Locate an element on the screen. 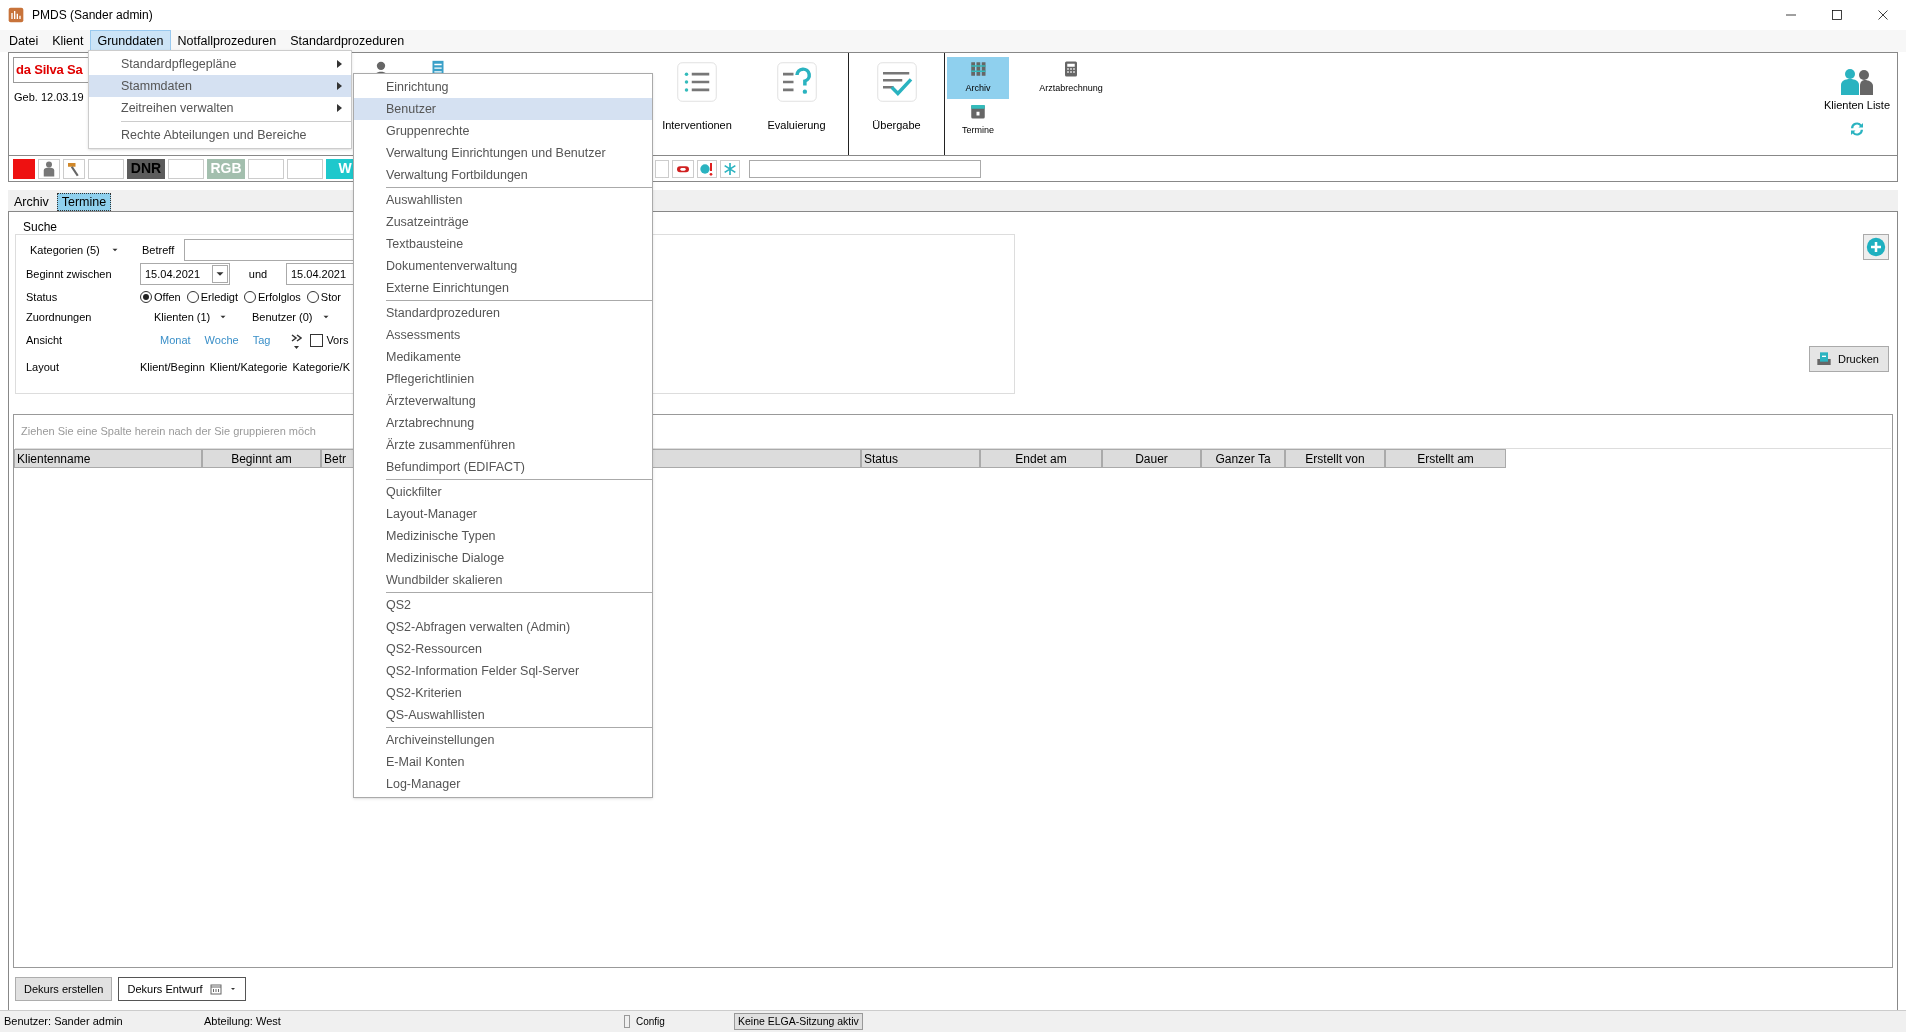 The height and width of the screenshot is (1032, 1906). view-link: Tag is located at coordinates (261, 340).